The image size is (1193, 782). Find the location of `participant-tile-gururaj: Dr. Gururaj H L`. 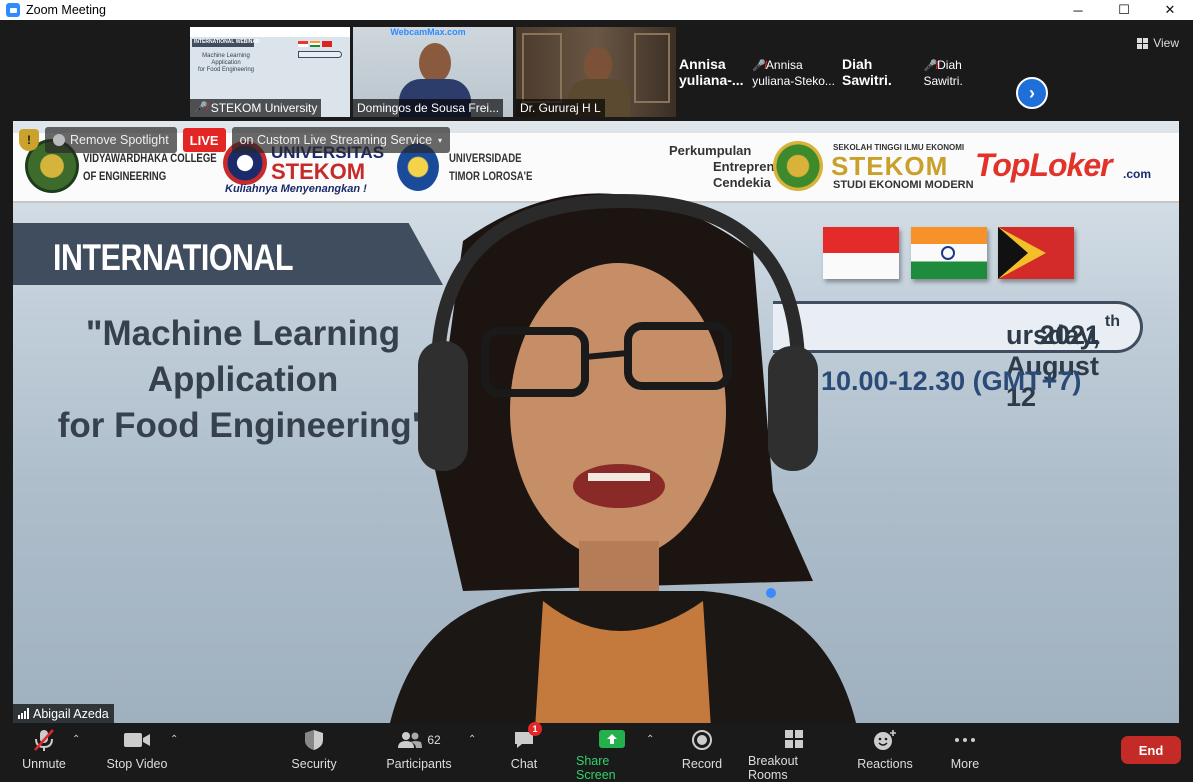

participant-tile-gururaj: Dr. Gururaj H L is located at coordinates (596, 72).